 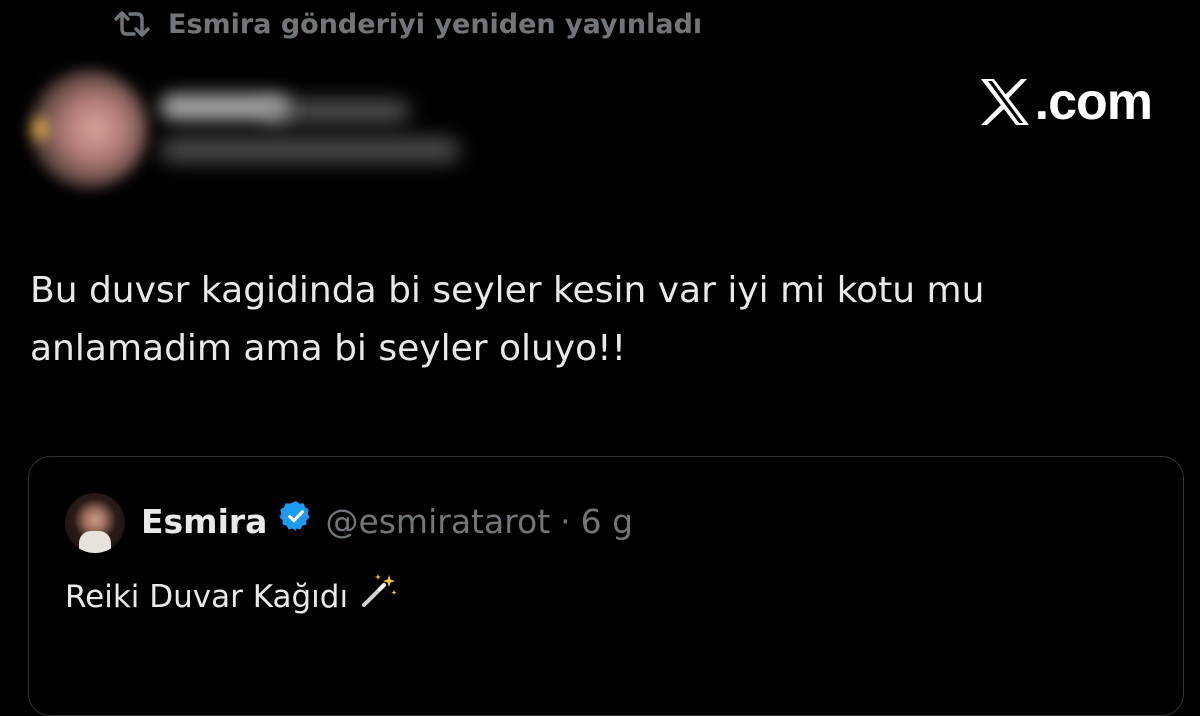 I want to click on watermark: .com, so click(x=1066, y=102).